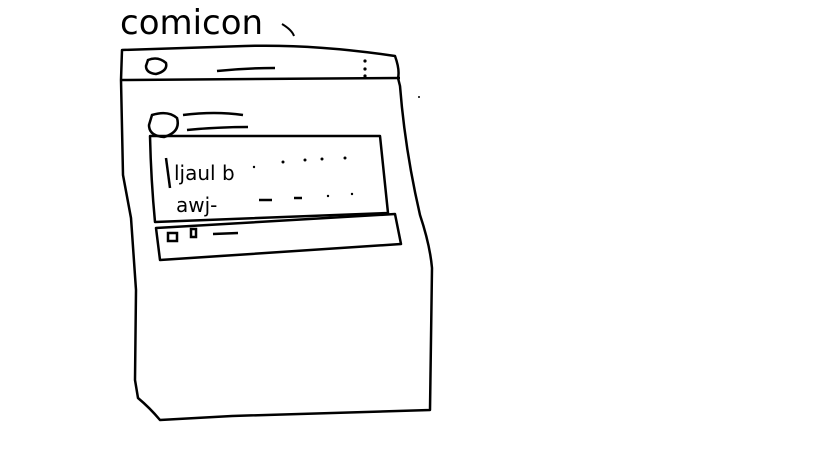  I want to click on post-content-card: ljaul b awj-, so click(269, 179).